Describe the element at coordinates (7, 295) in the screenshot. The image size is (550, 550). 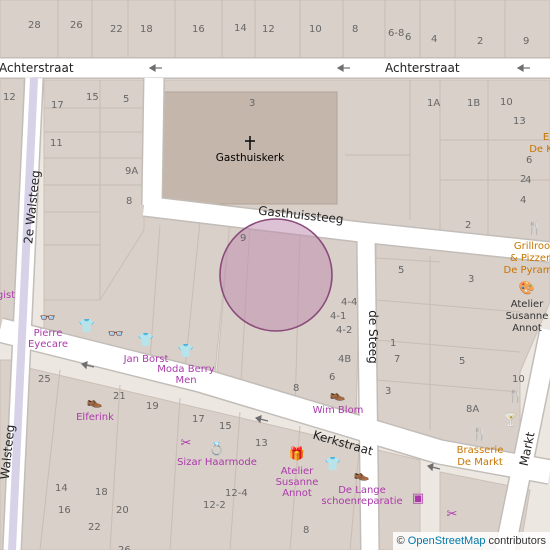
I see `poi-edge-west: gist` at that location.